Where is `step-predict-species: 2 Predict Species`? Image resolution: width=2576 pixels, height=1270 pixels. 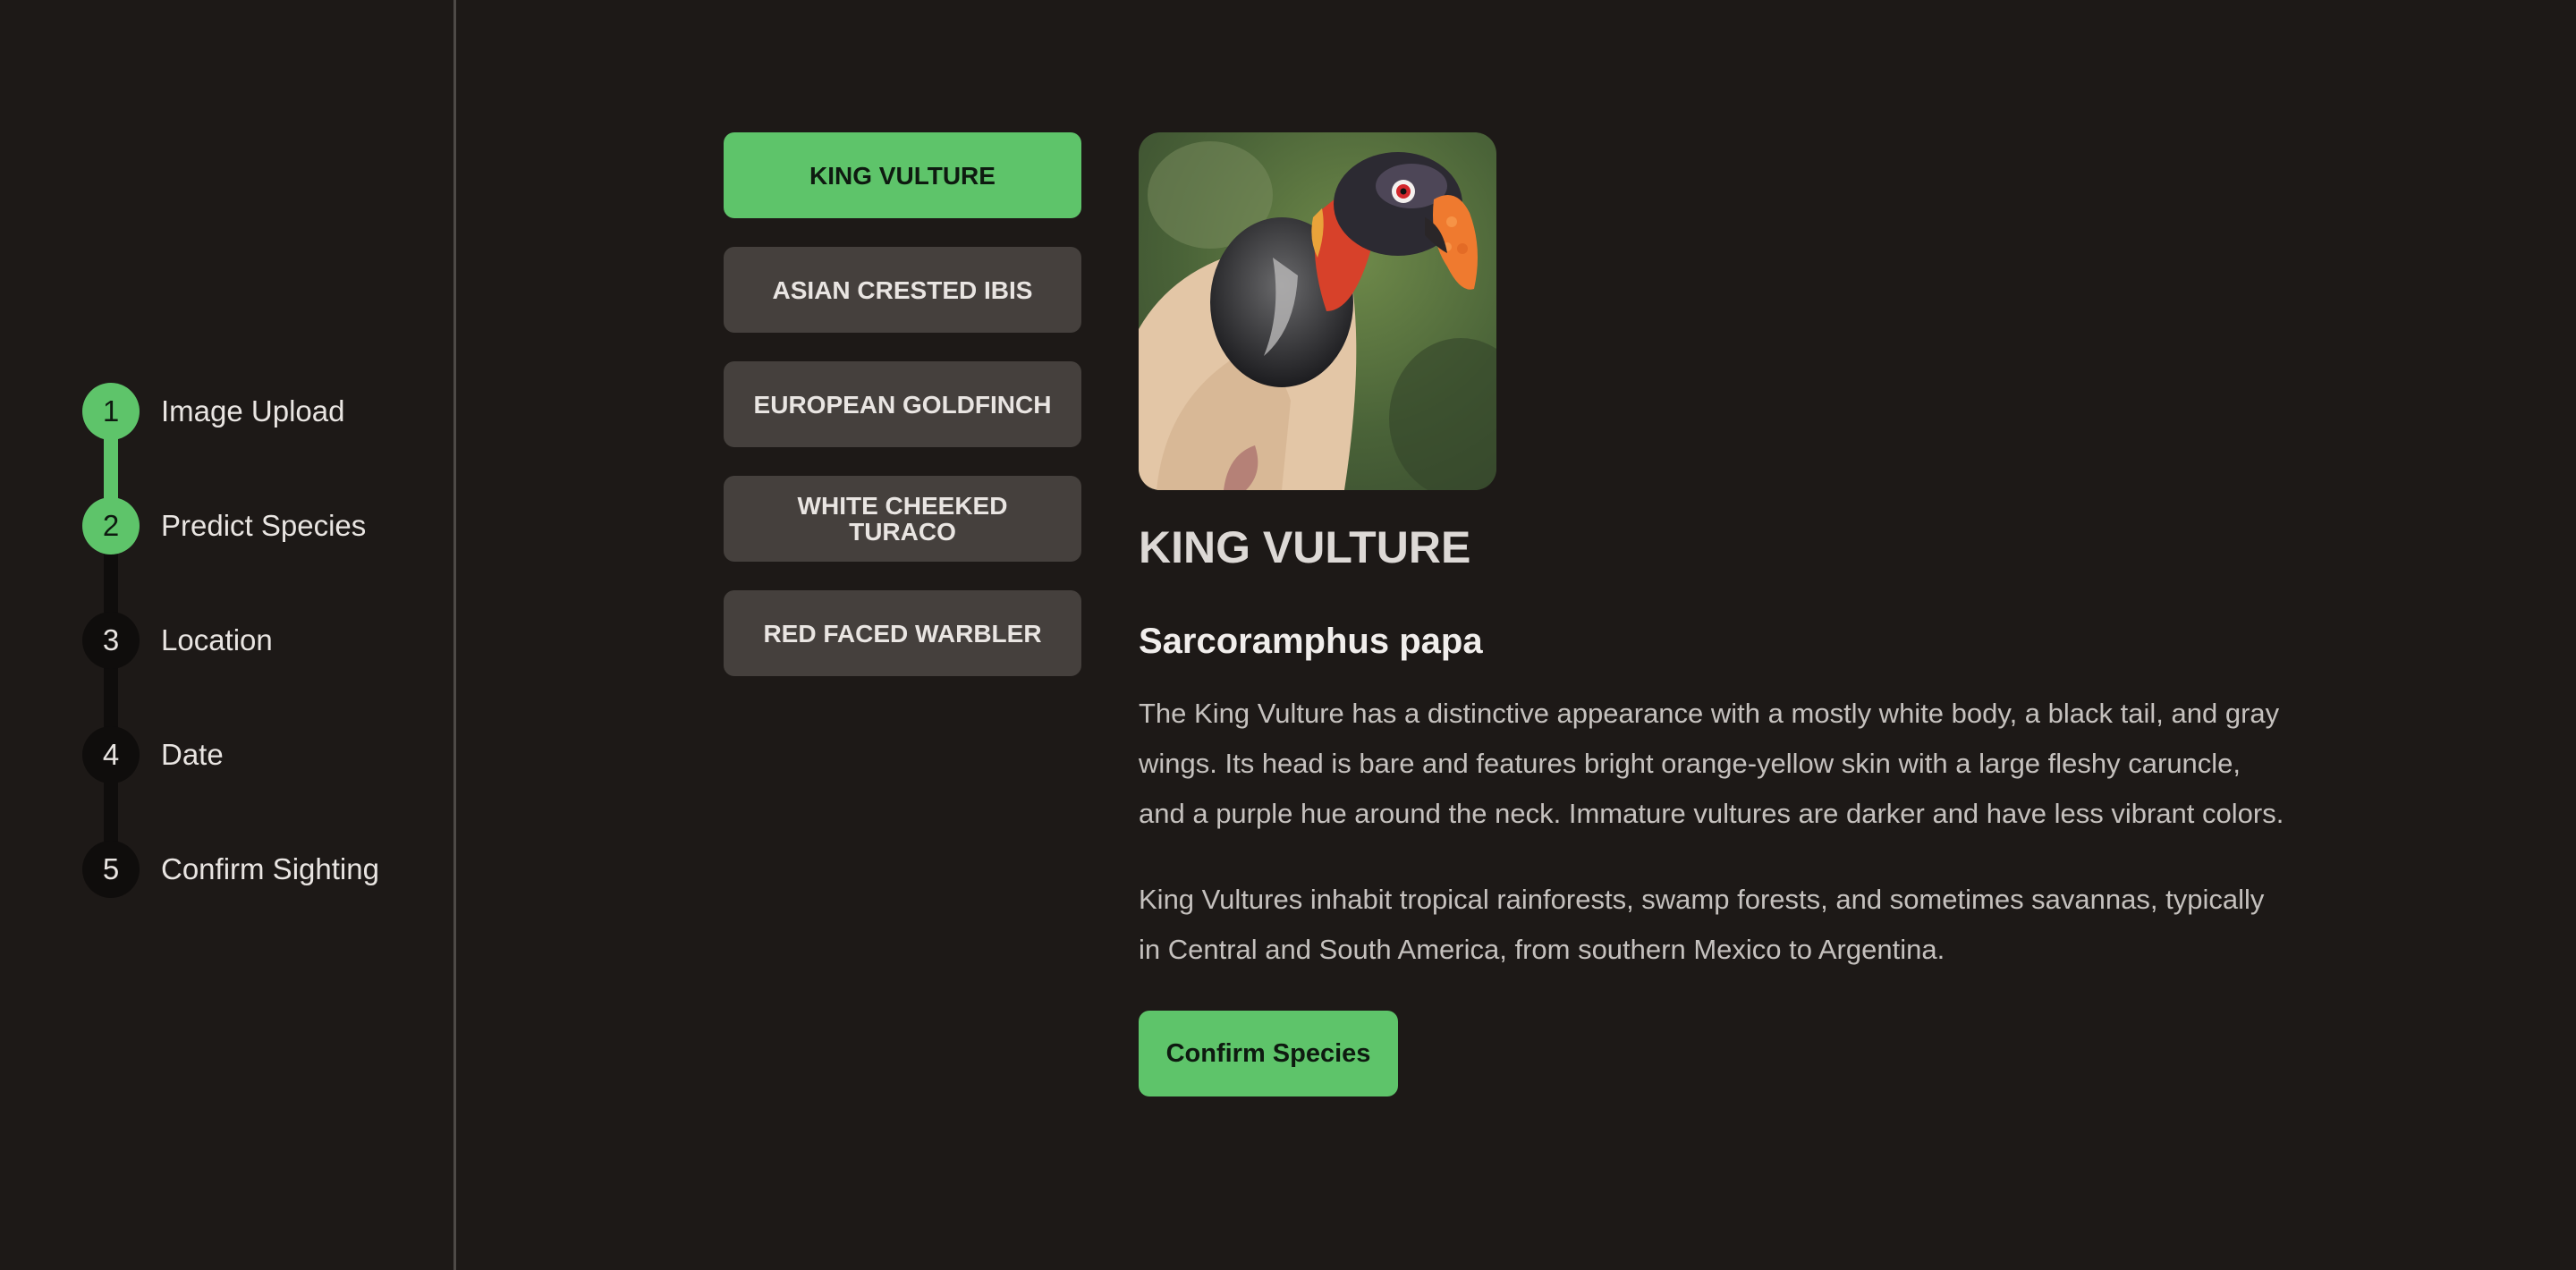
step-predict-species: 2 Predict Species is located at coordinates (230, 558).